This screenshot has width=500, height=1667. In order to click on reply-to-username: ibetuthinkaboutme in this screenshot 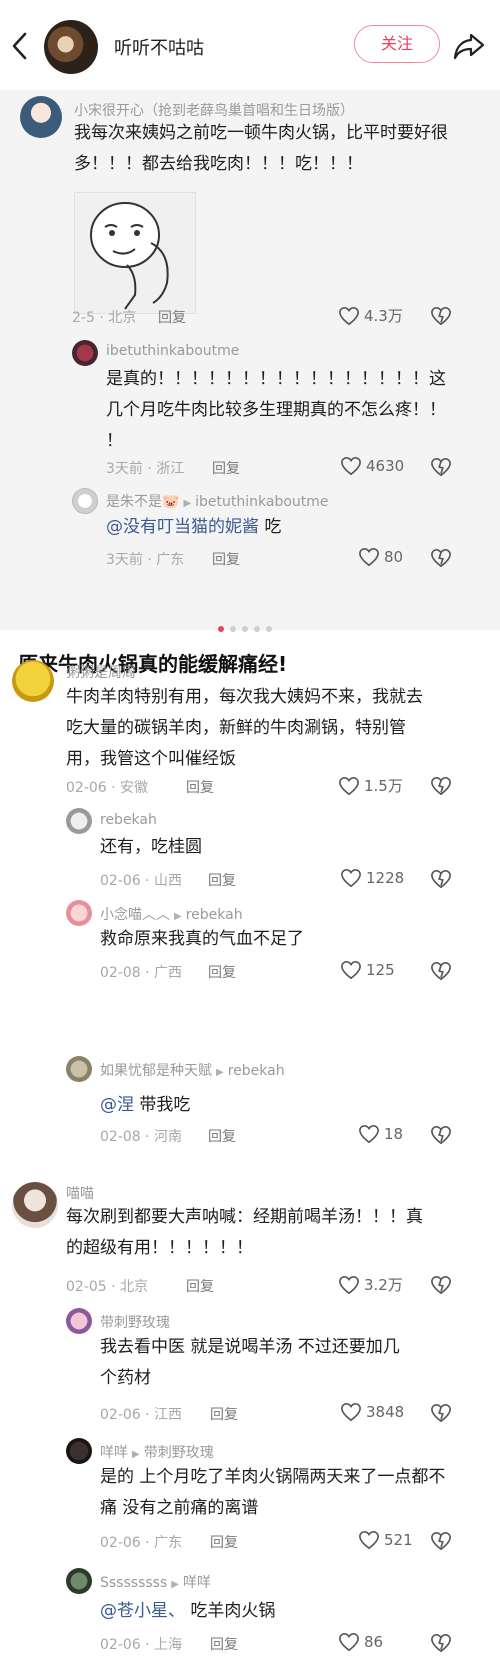, I will do `click(261, 502)`.